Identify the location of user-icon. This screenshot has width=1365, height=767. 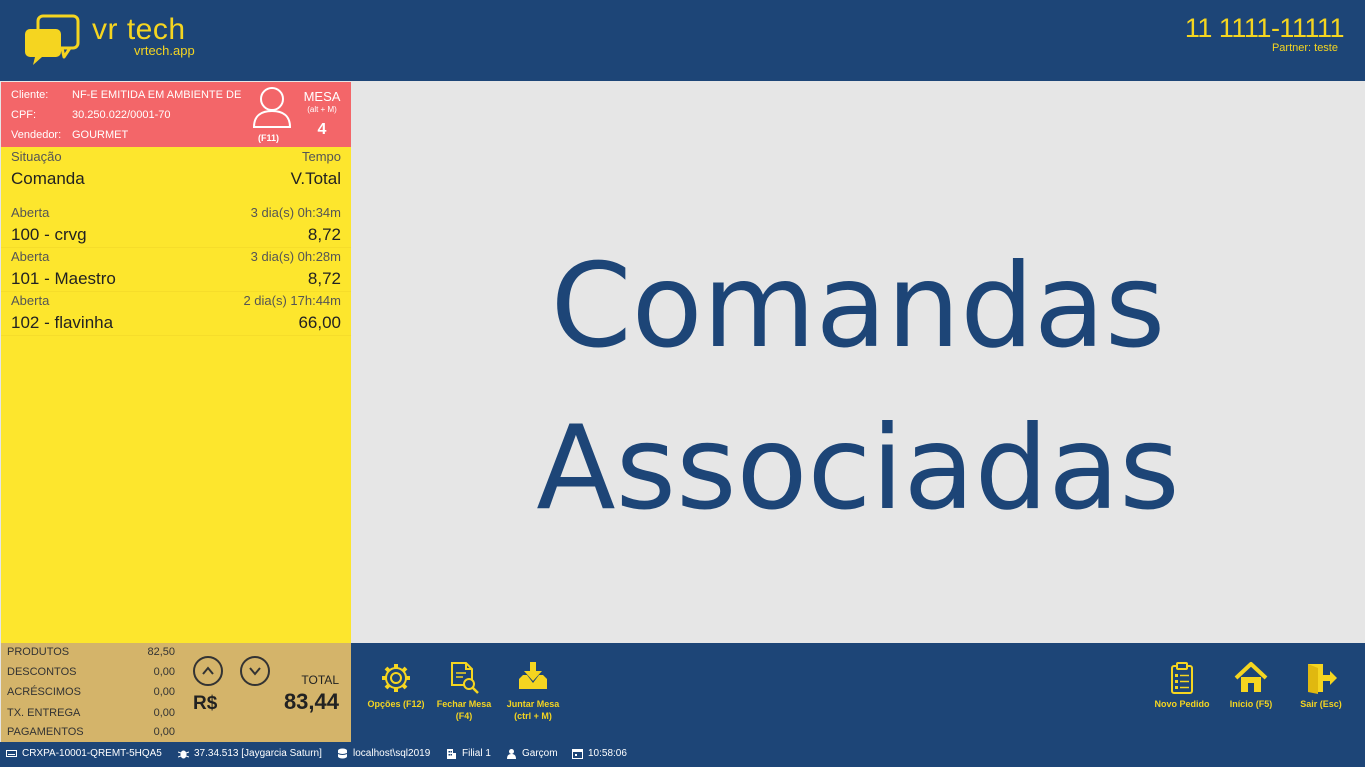
(511, 754).